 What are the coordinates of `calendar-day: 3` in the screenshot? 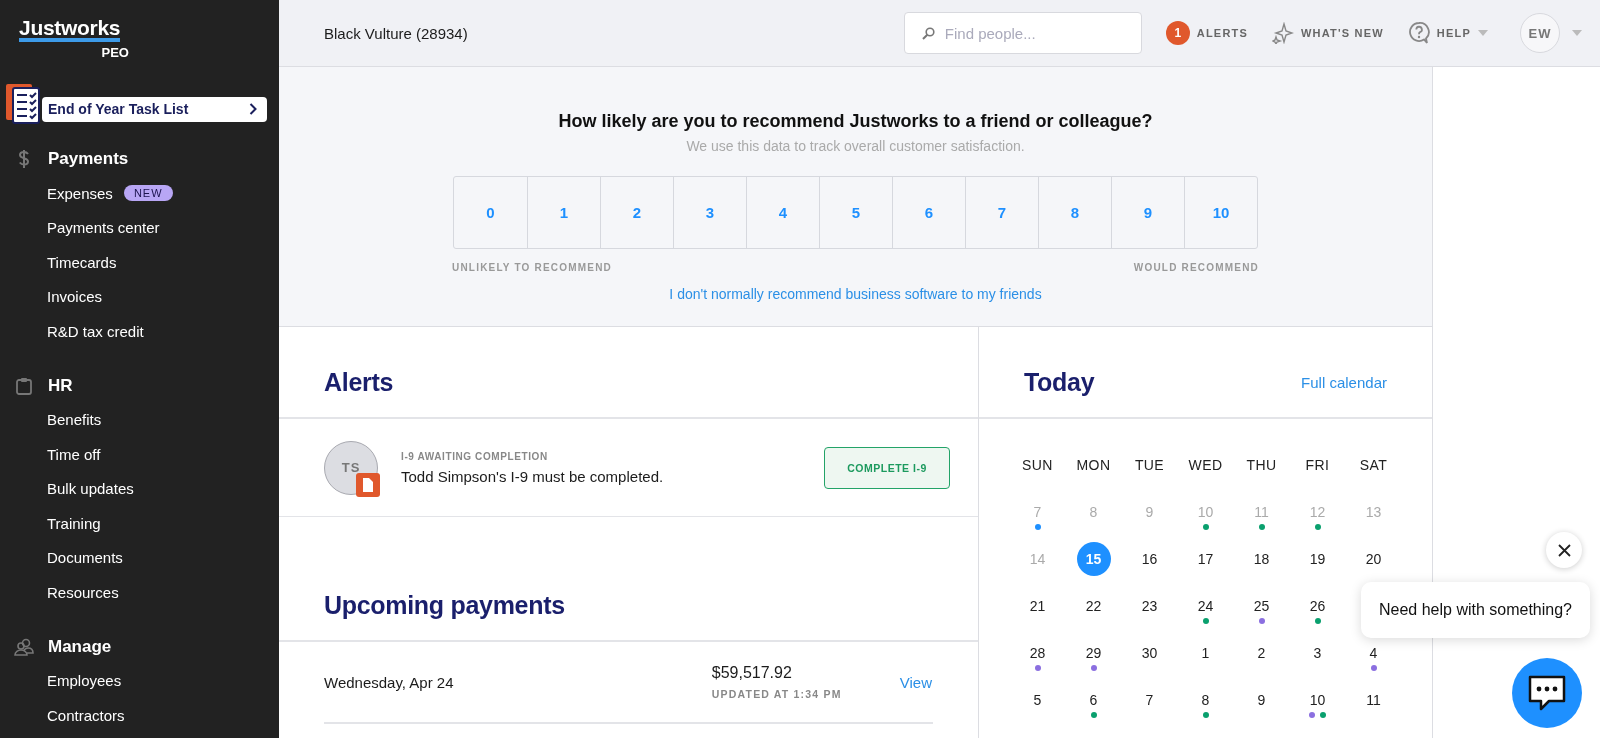 It's located at (1317, 653).